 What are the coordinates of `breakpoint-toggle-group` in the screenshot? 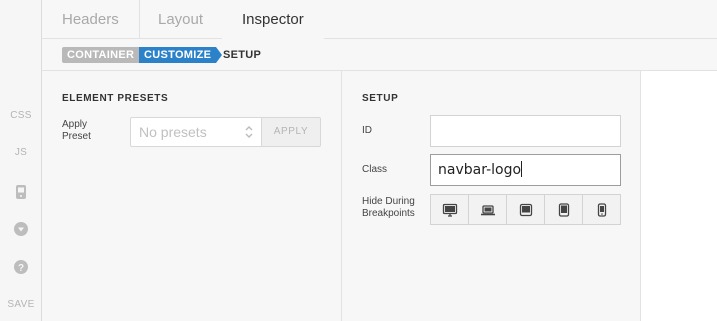 It's located at (525, 209).